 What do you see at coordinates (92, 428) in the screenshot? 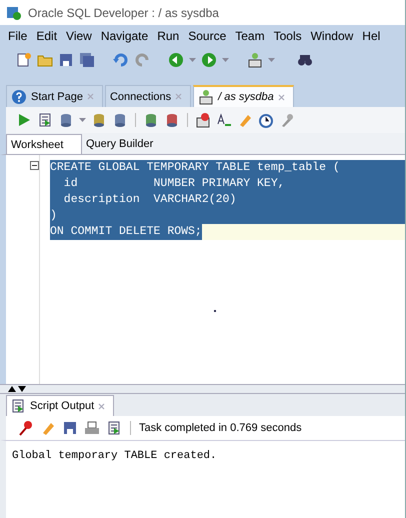
I see `print-icon` at bounding box center [92, 428].